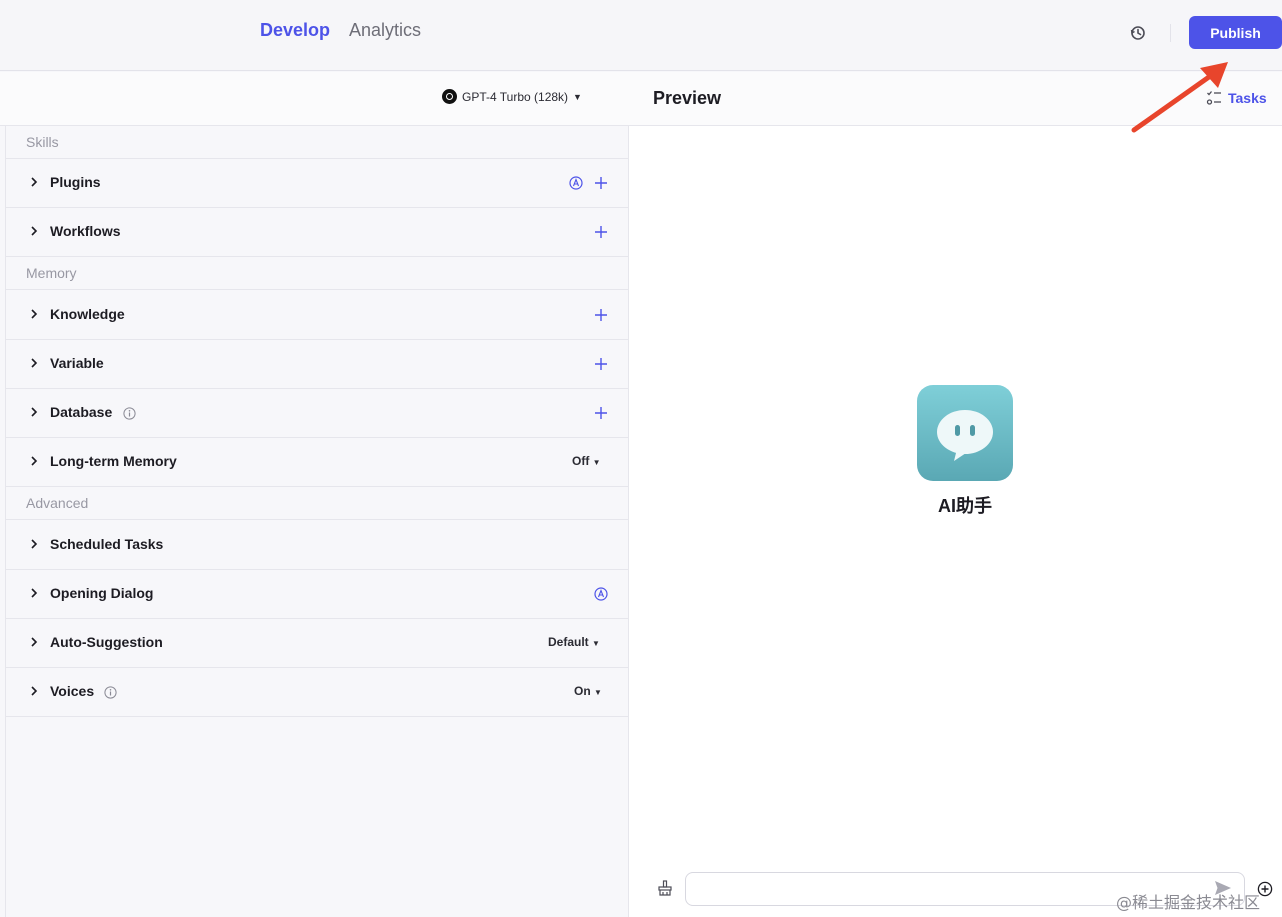 The image size is (1282, 917). Describe the element at coordinates (601, 413) in the screenshot. I see `add-database-icon` at that location.